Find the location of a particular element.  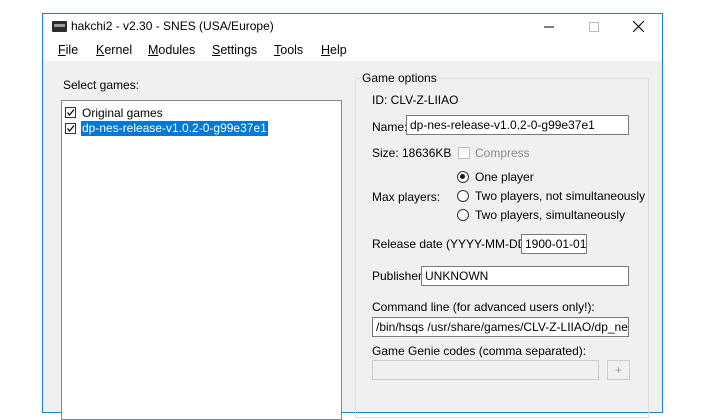

menu-bar: File Kernel Modules Settings Tools Help is located at coordinates (352, 50).